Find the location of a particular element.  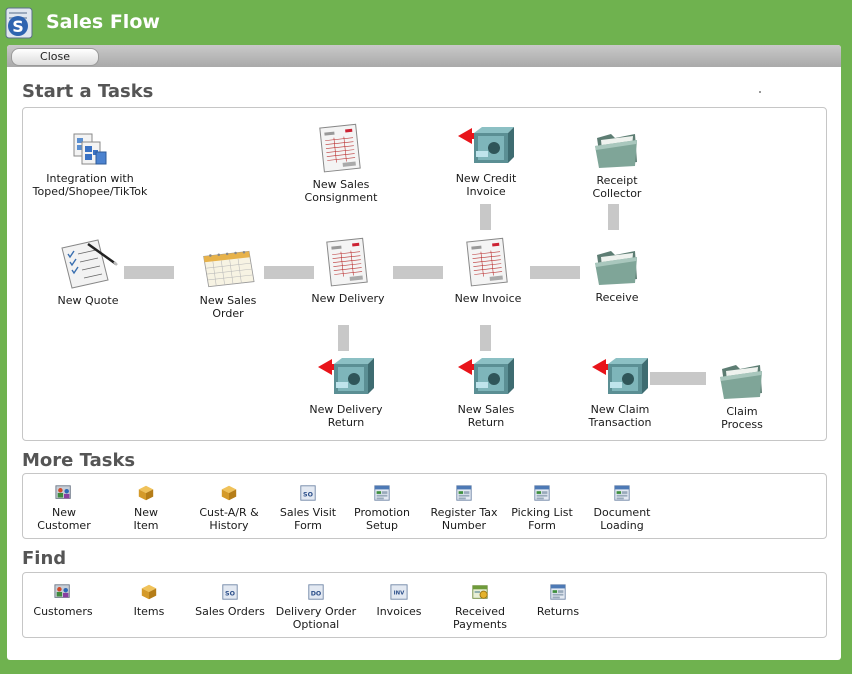

invoice-document-icon is located at coordinates (488, 262).